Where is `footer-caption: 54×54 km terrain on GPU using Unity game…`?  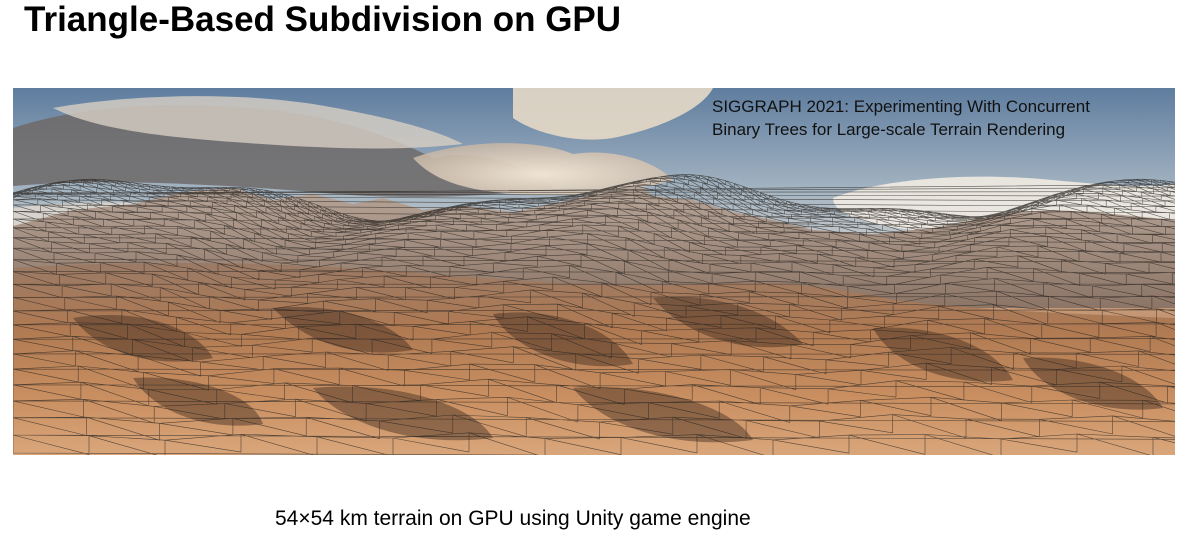 footer-caption: 54×54 km terrain on GPU using Unity game… is located at coordinates (513, 518).